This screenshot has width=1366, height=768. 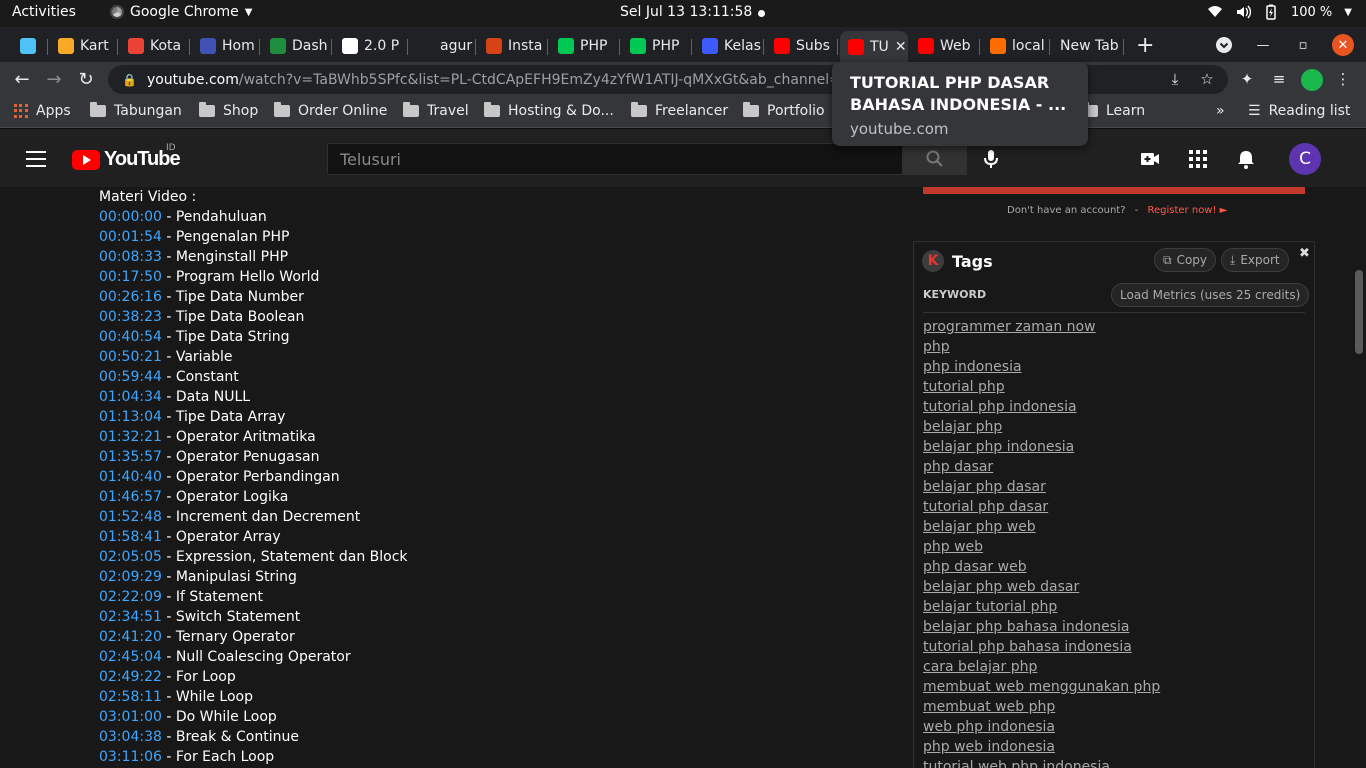 What do you see at coordinates (130, 237) in the screenshot?
I see `chapter-timestamp-link: 00:01:54` at bounding box center [130, 237].